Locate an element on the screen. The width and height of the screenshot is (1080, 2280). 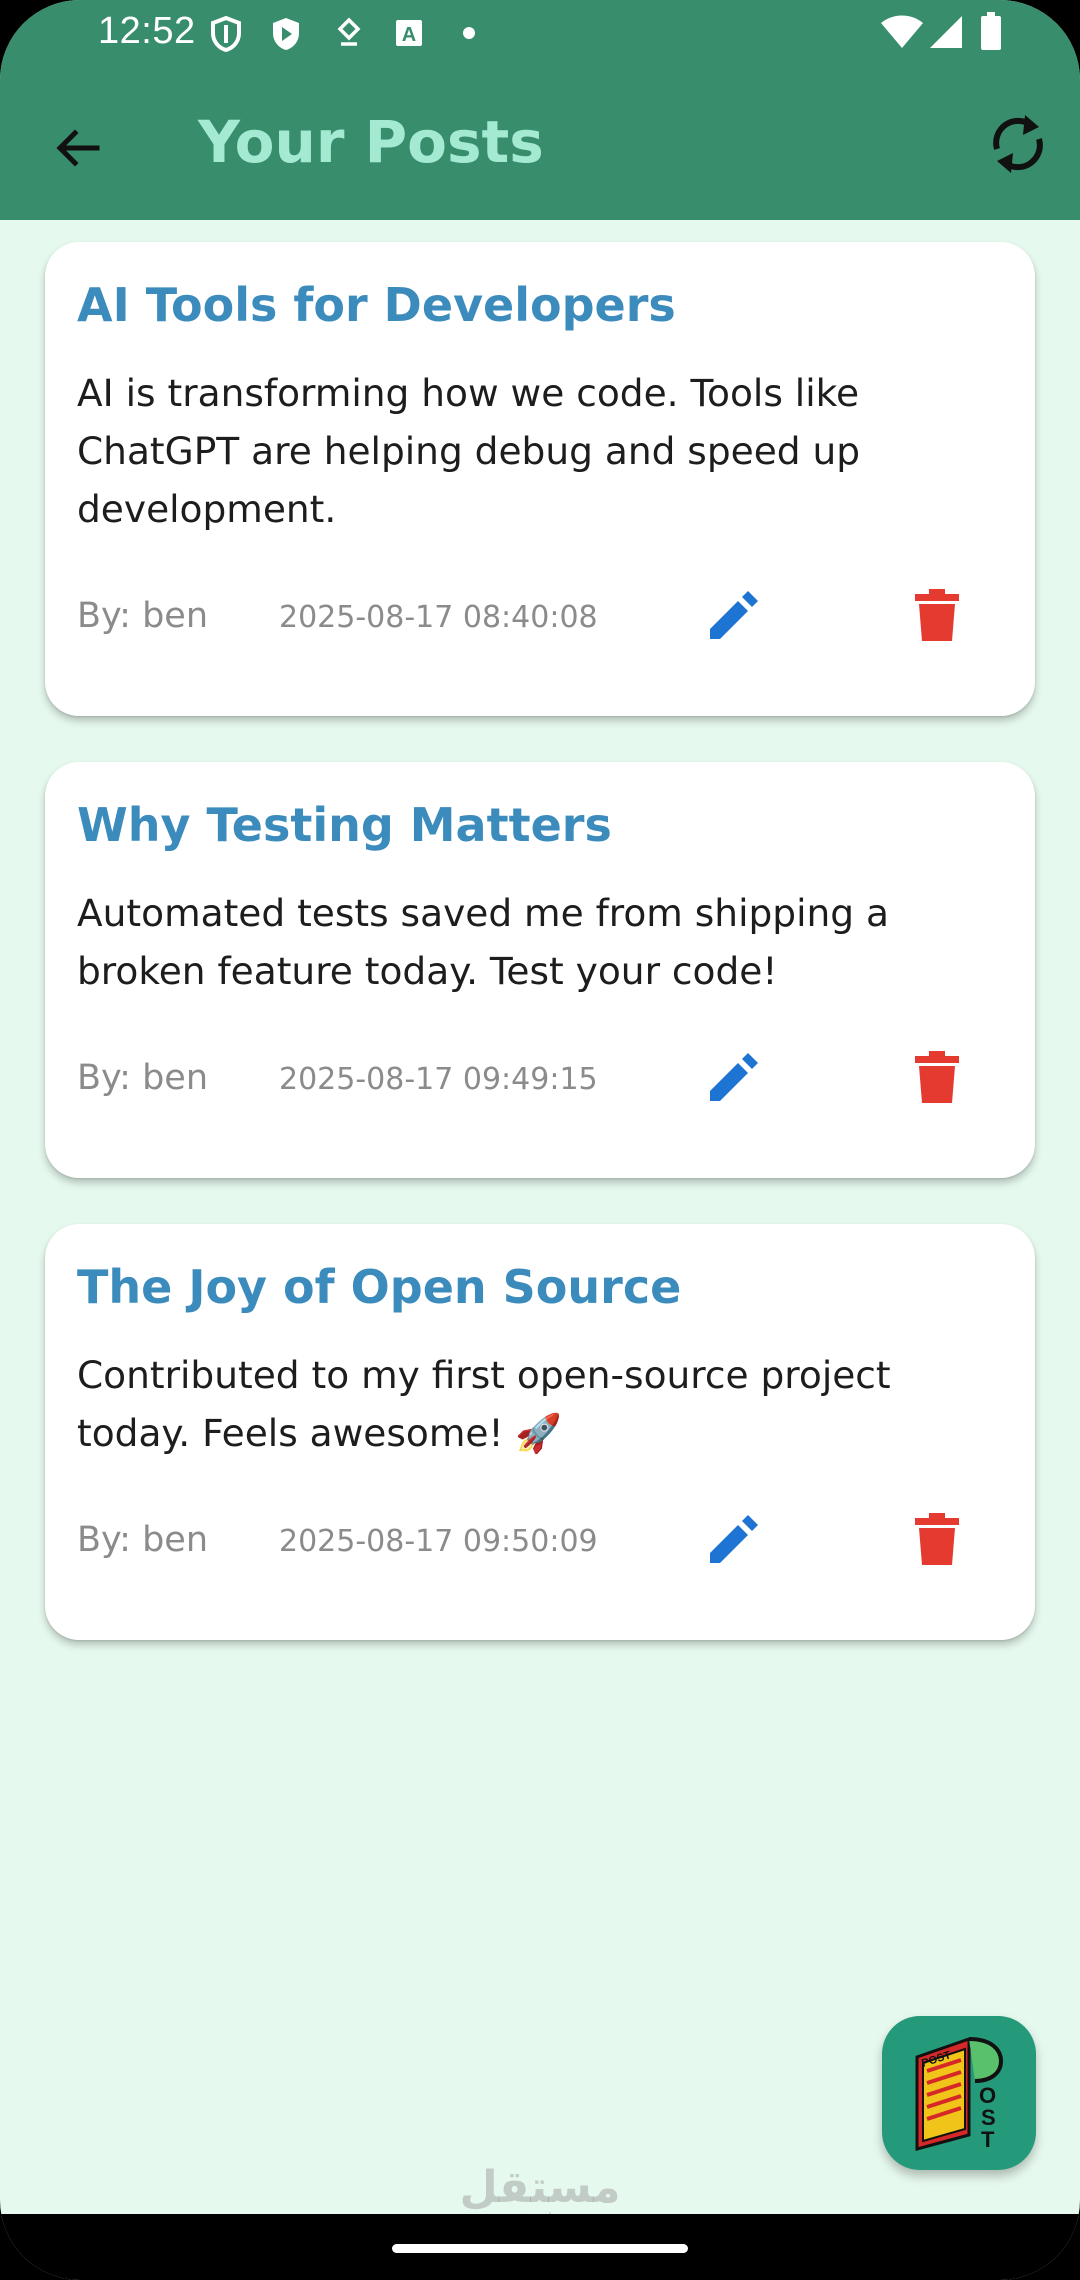
top-bar: 12:52 A Your Posts is located at coordinates (540, 110).